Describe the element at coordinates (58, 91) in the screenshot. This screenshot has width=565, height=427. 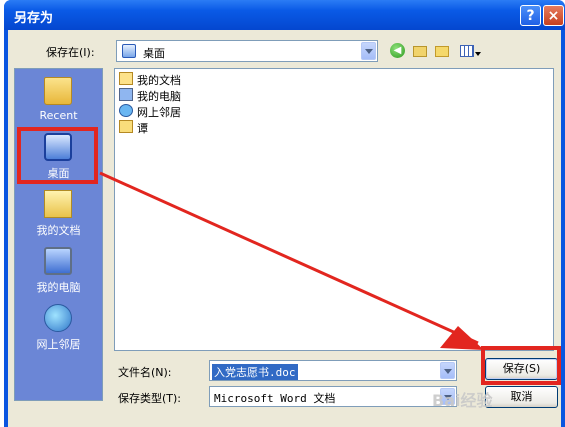
I see `recent-folder-icon` at that location.